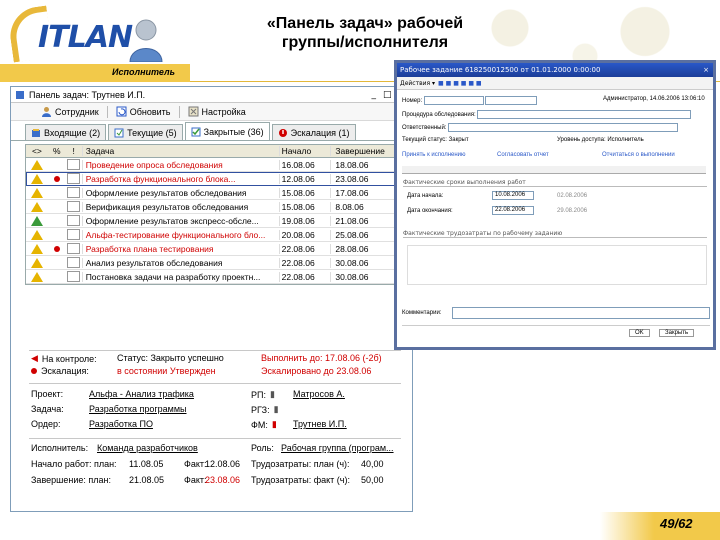 The width and height of the screenshot is (720, 540). Describe the element at coordinates (554, 170) in the screenshot. I see `dialog-tabs` at that location.